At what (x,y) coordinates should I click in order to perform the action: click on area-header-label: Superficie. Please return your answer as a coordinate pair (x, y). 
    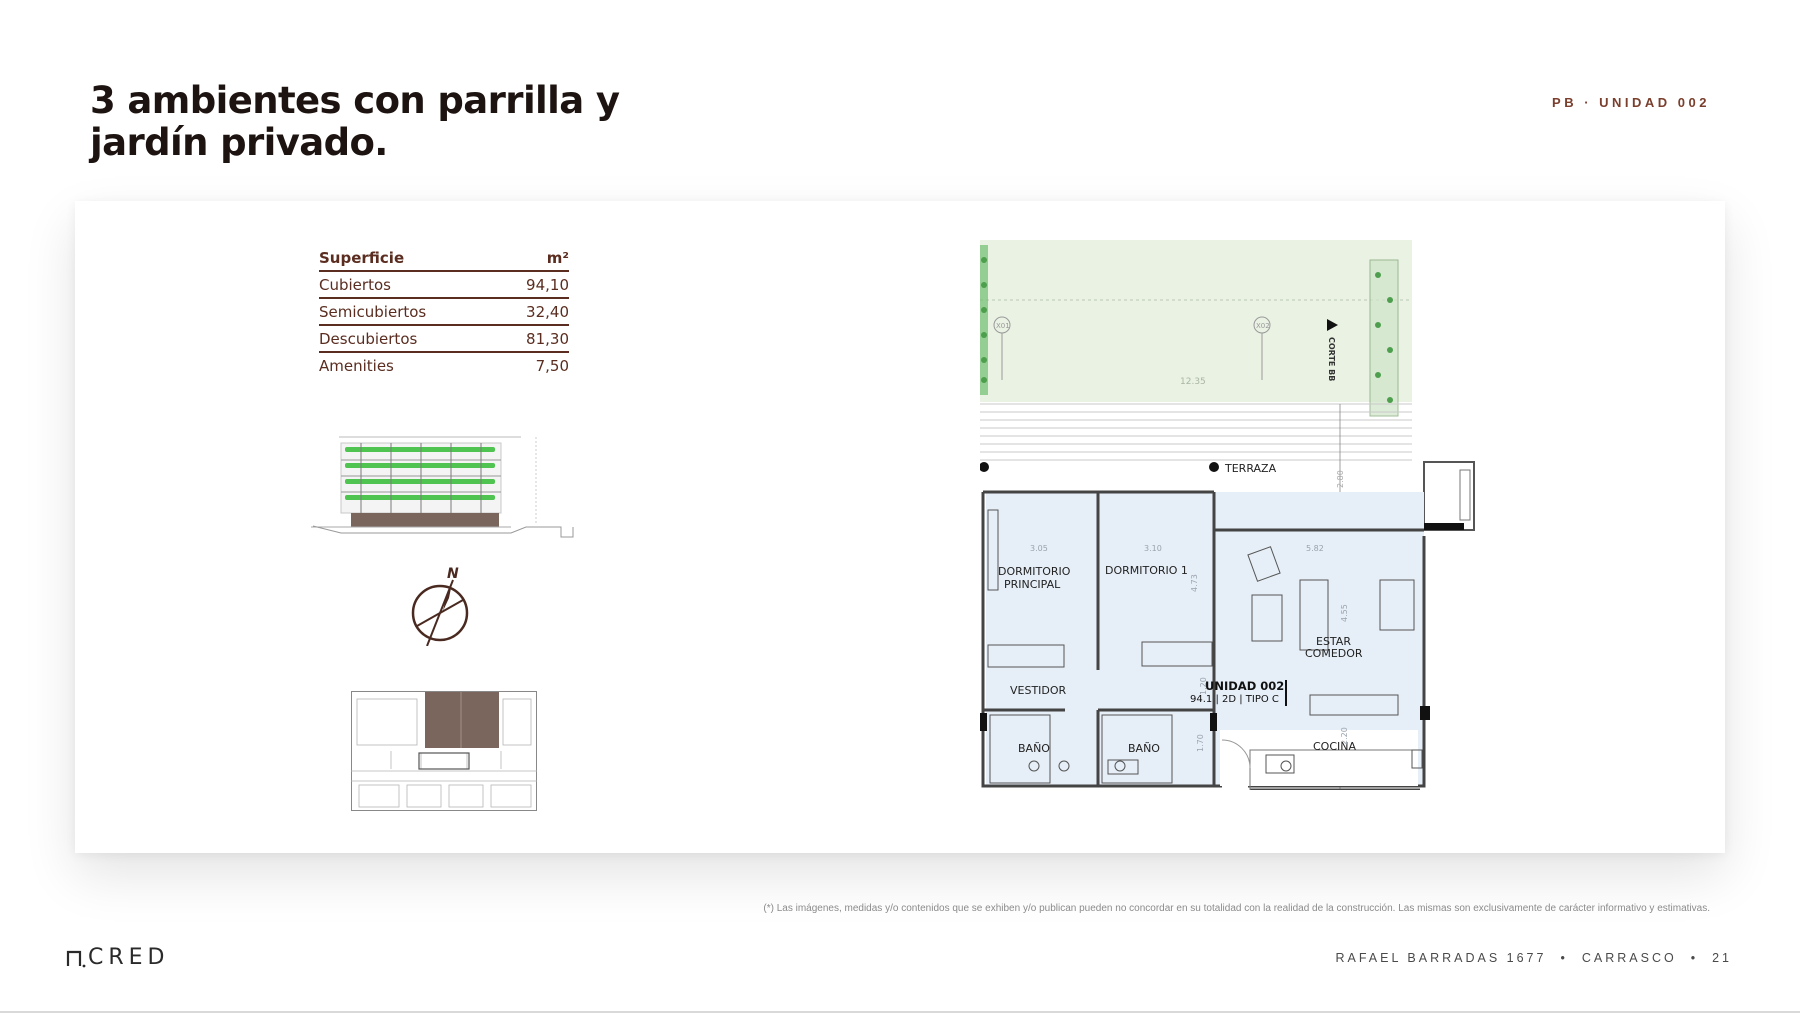
    Looking at the image, I should click on (362, 258).